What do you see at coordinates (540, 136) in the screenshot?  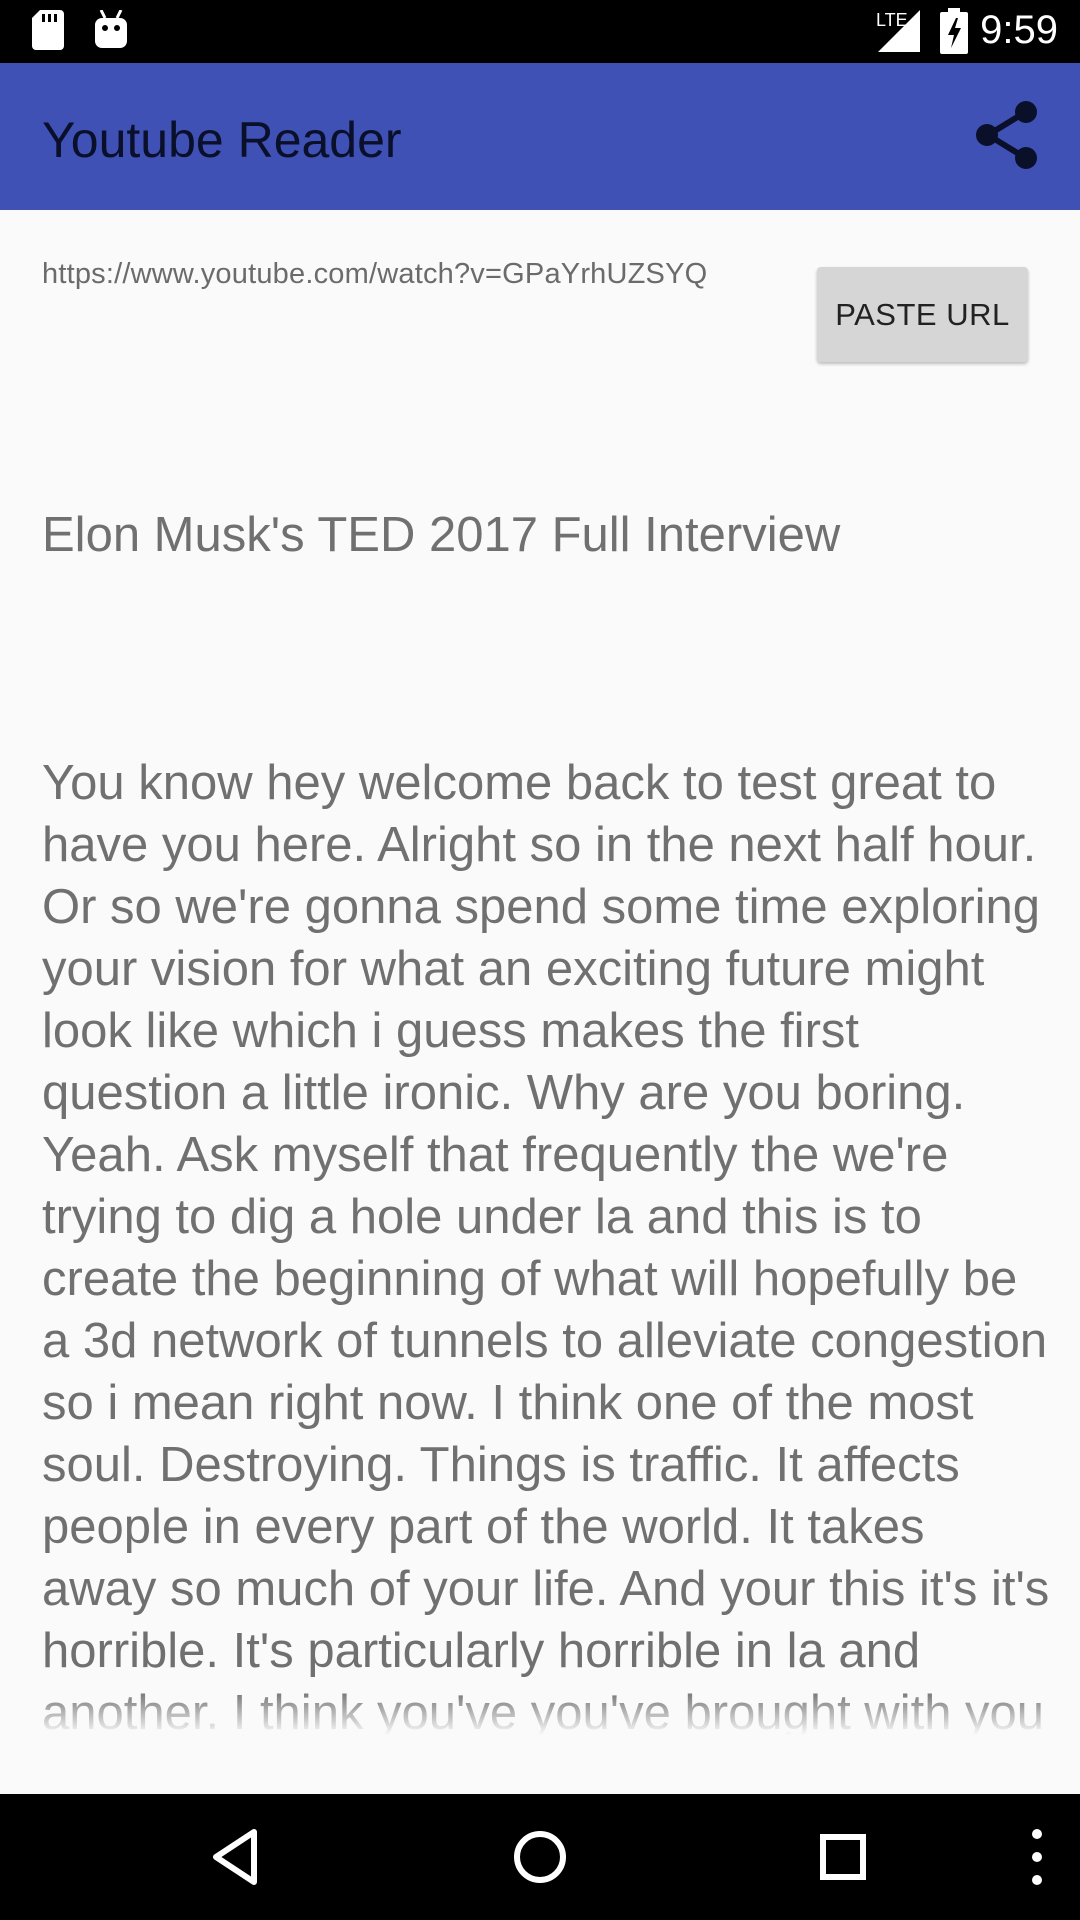 I see `app-bar: Youtube Reader` at bounding box center [540, 136].